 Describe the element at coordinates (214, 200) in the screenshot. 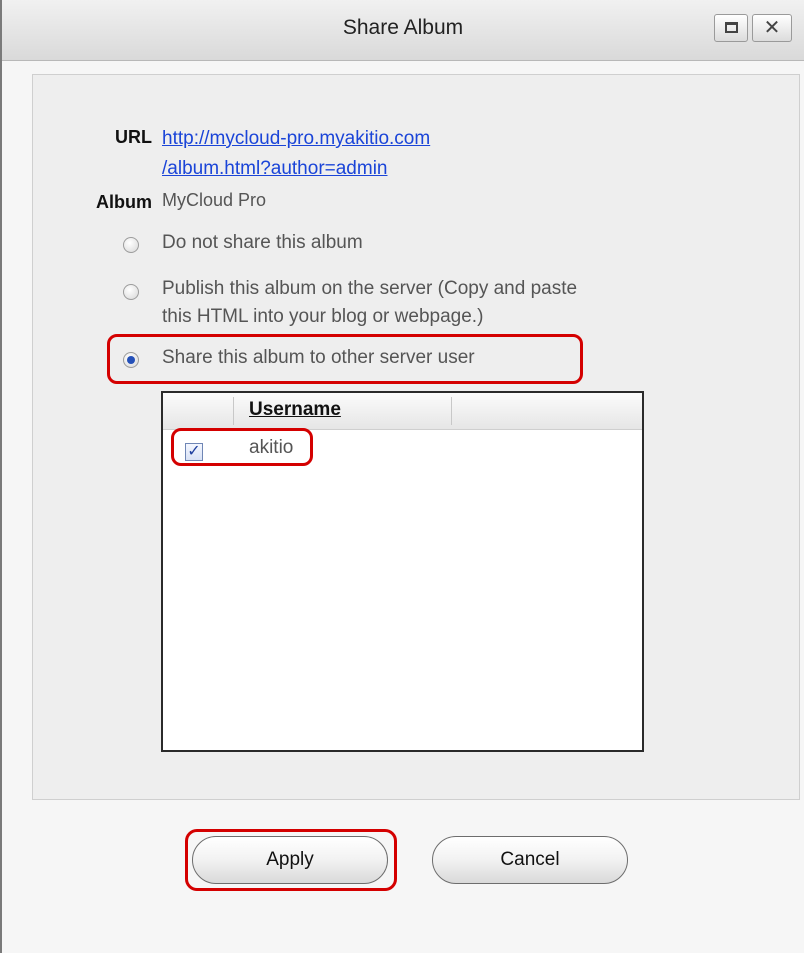

I see `album-name: MyCloud Pro` at that location.